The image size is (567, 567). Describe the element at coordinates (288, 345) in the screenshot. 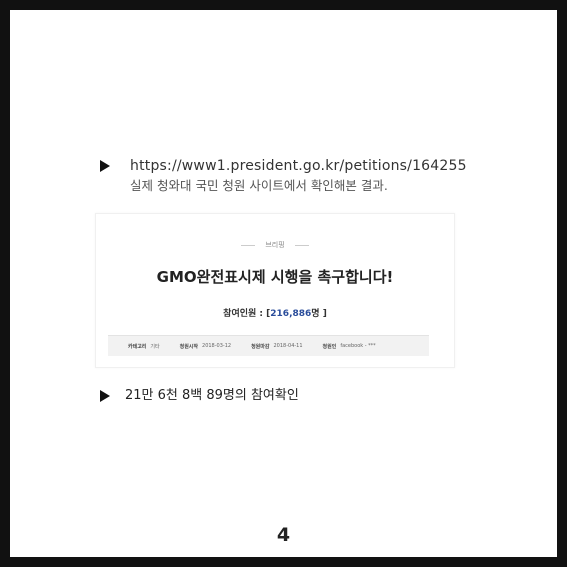

I see `info-value: 2018-04-11` at that location.